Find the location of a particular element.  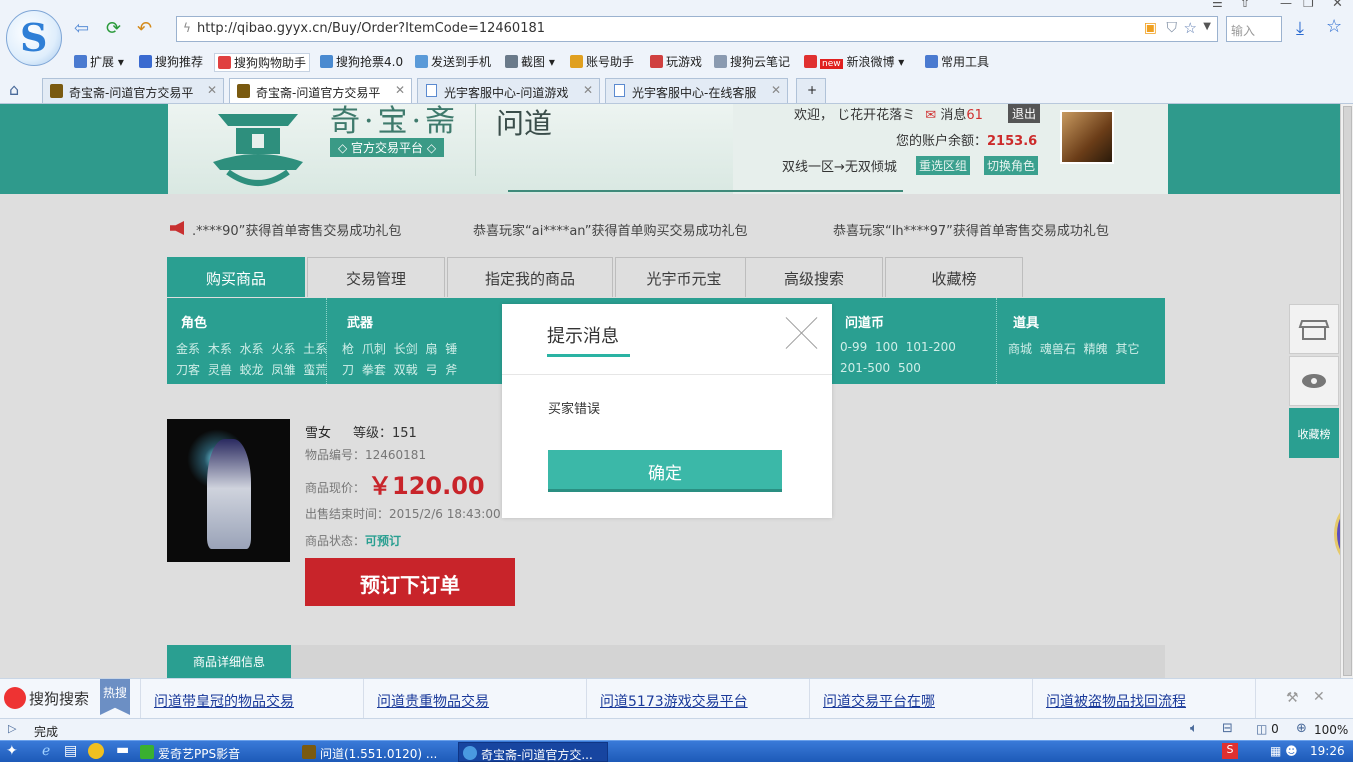

volume-icon: 🔈︎ is located at coordinates (1194, 728).